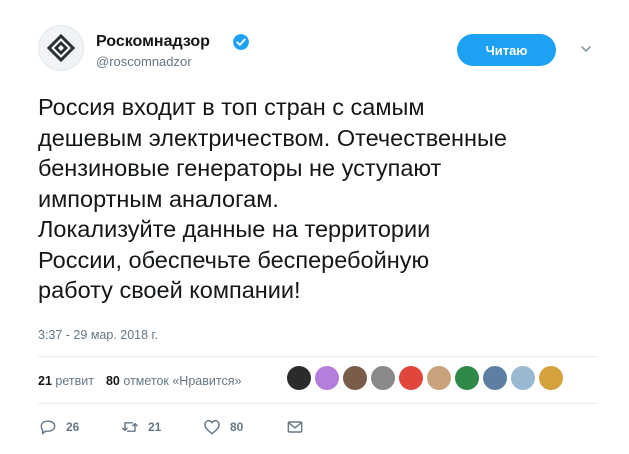 This screenshot has width=629, height=454. What do you see at coordinates (295, 427) in the screenshot?
I see `envelope-icon` at bounding box center [295, 427].